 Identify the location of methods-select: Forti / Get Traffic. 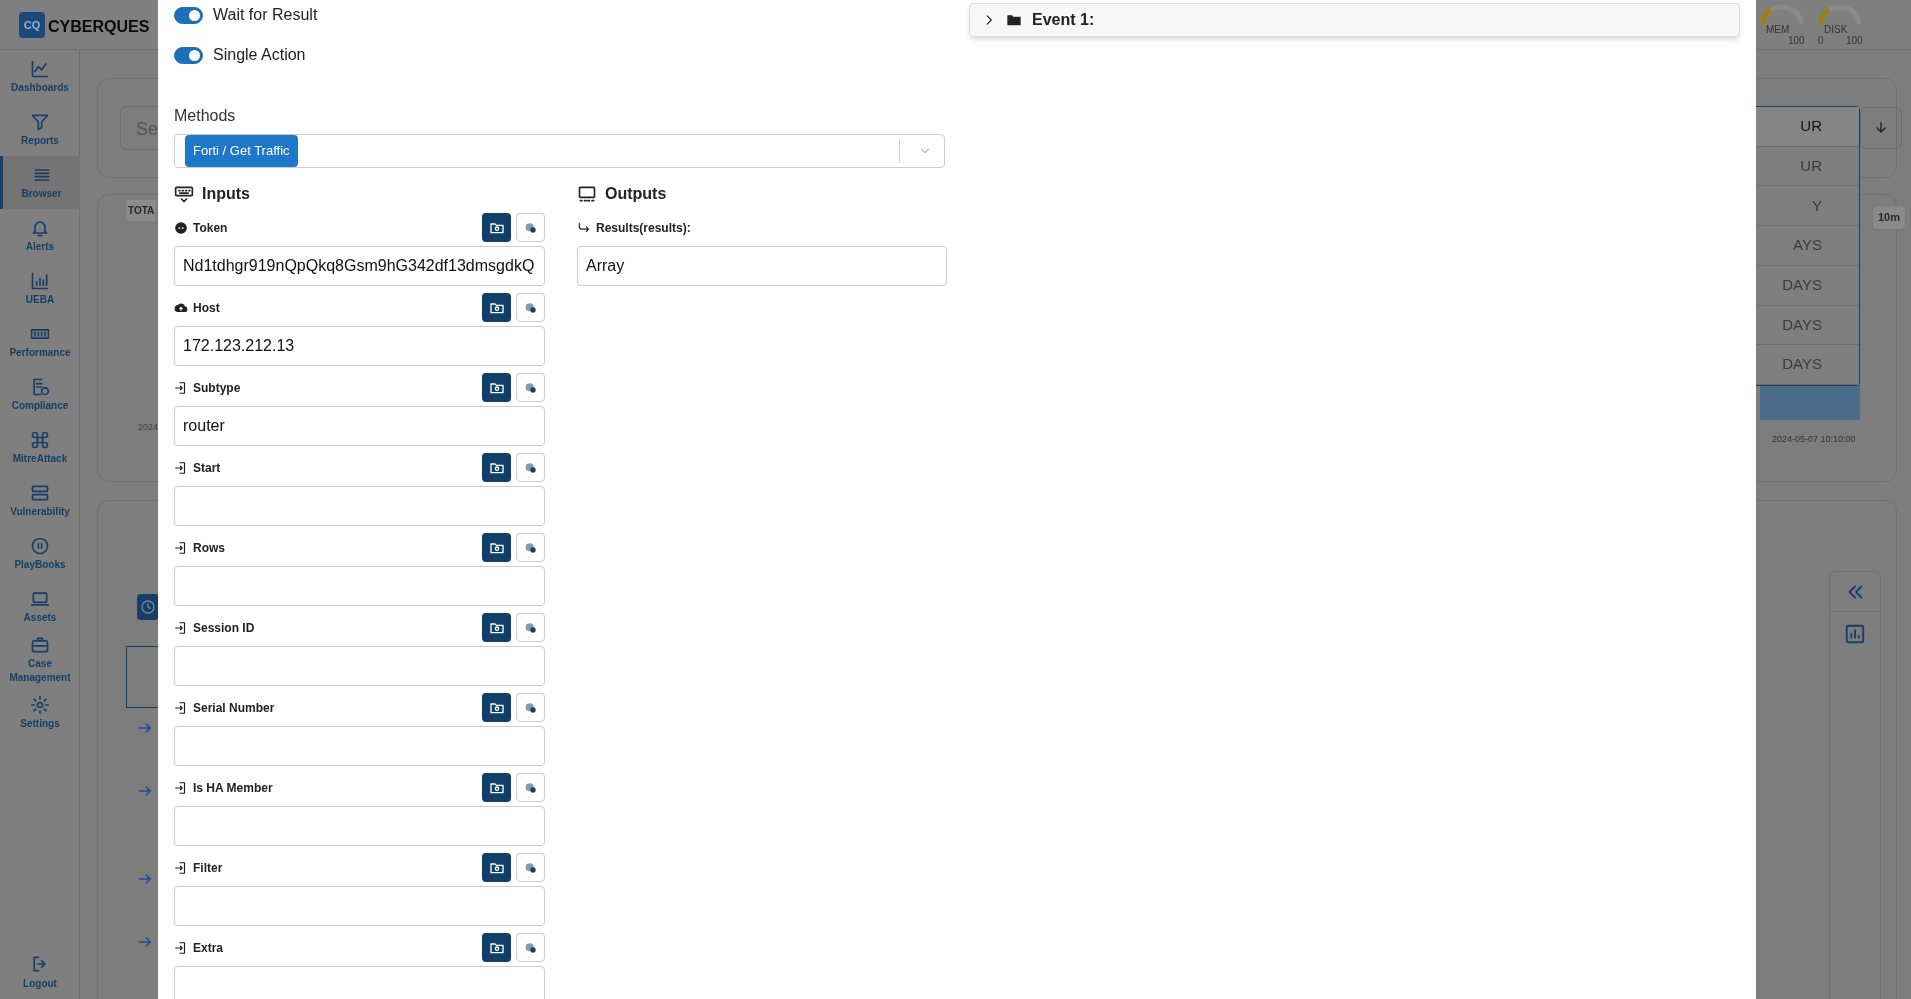
(559, 151).